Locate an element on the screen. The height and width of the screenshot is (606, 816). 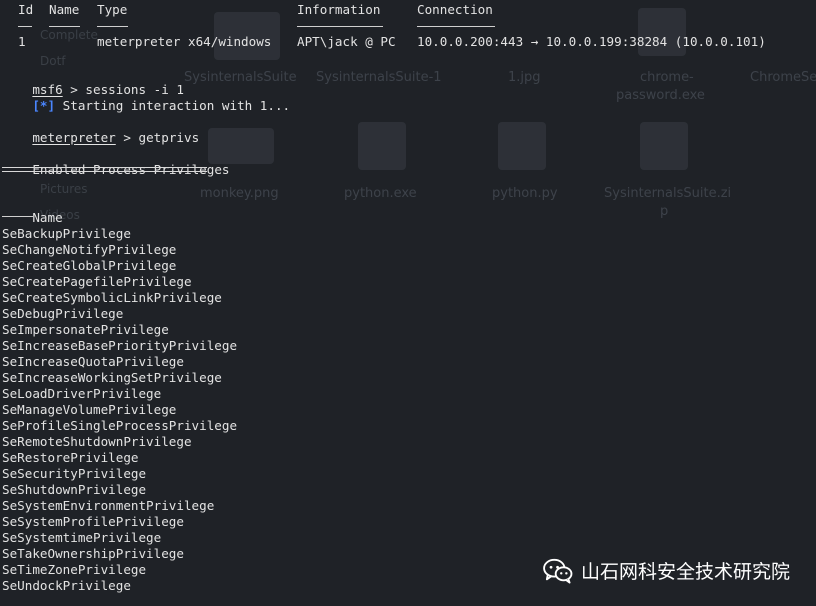
command-line: msf6 > sessions -i 1 is located at coordinates (93, 81).